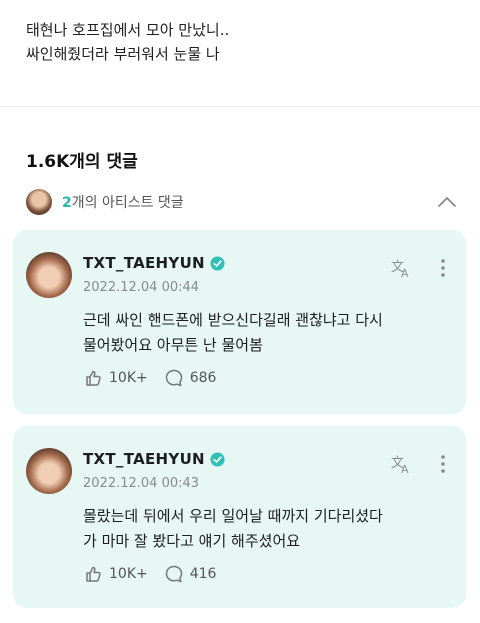 This screenshot has height=623, width=480. I want to click on post-text-line-1: 태현나 호프집에서 모아 만났니.., so click(128, 30).